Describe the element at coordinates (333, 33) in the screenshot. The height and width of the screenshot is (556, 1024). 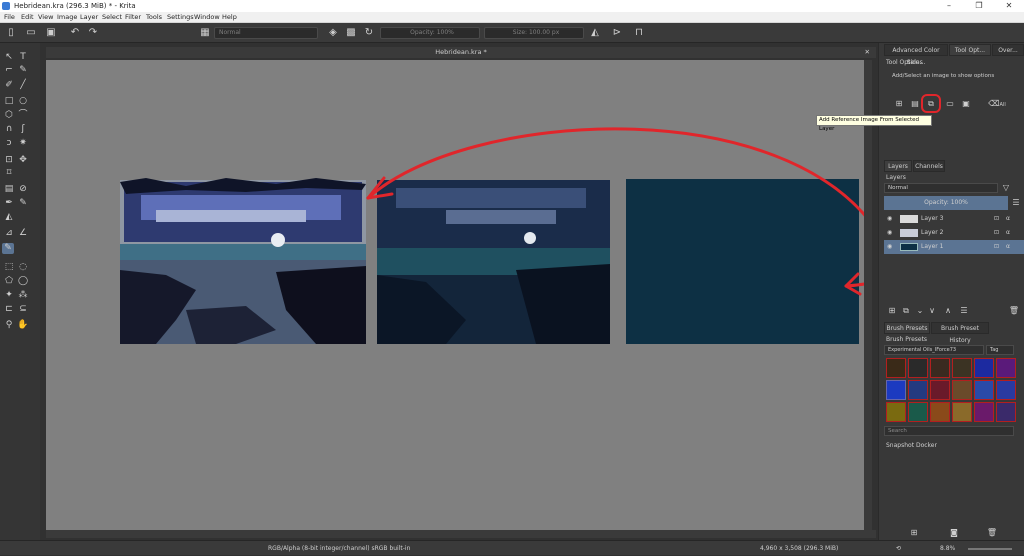
I see `eraser-mode-icon: ◈` at that location.